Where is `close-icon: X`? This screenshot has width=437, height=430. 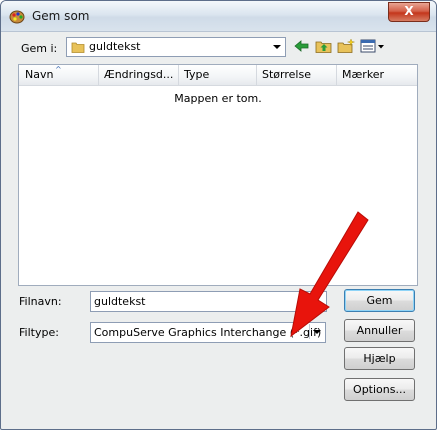 close-icon: X is located at coordinates (409, 11).